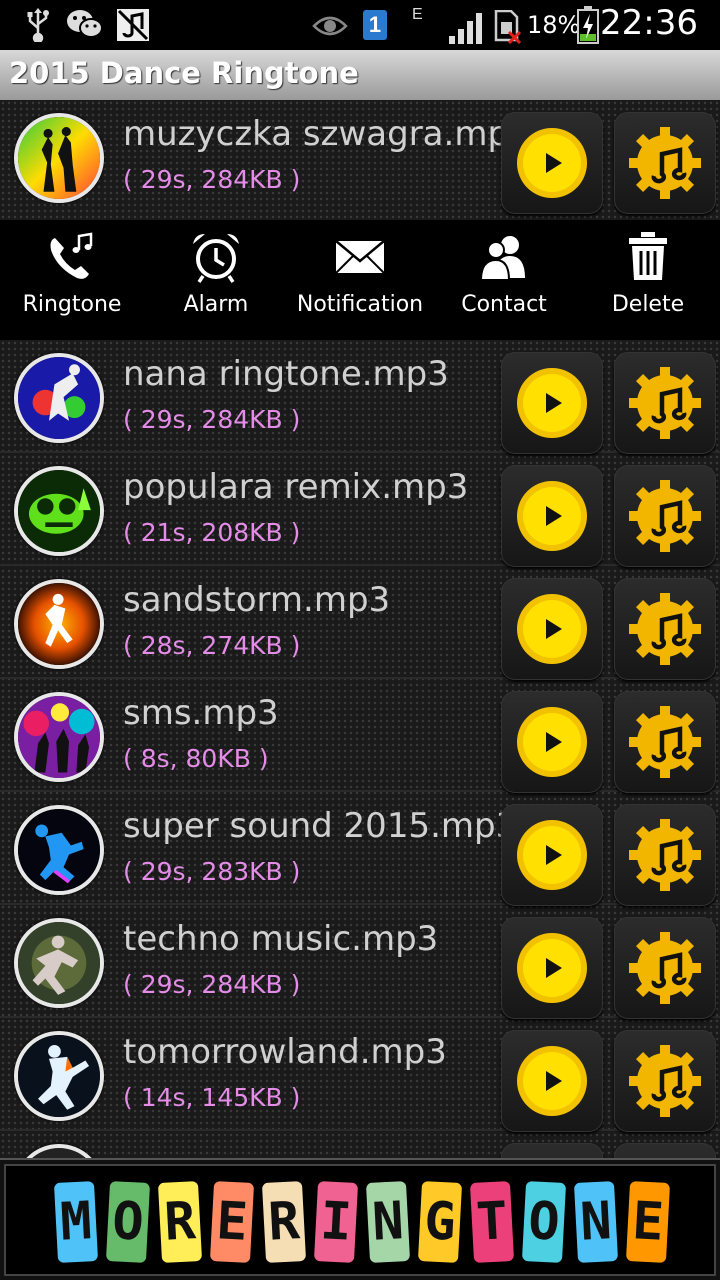 This screenshot has height=1280, width=720. I want to click on clock: 22:36, so click(649, 23).